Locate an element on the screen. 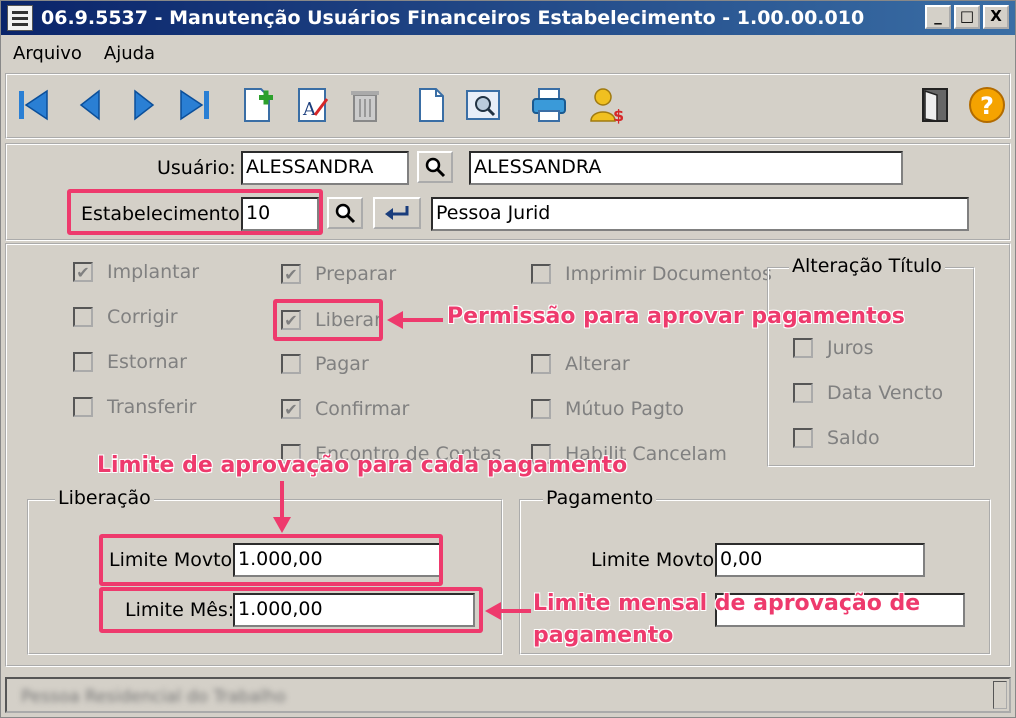 This screenshot has width=1016, height=718. chk-imprimir-documentos: Imprimir Documentos is located at coordinates (651, 274).